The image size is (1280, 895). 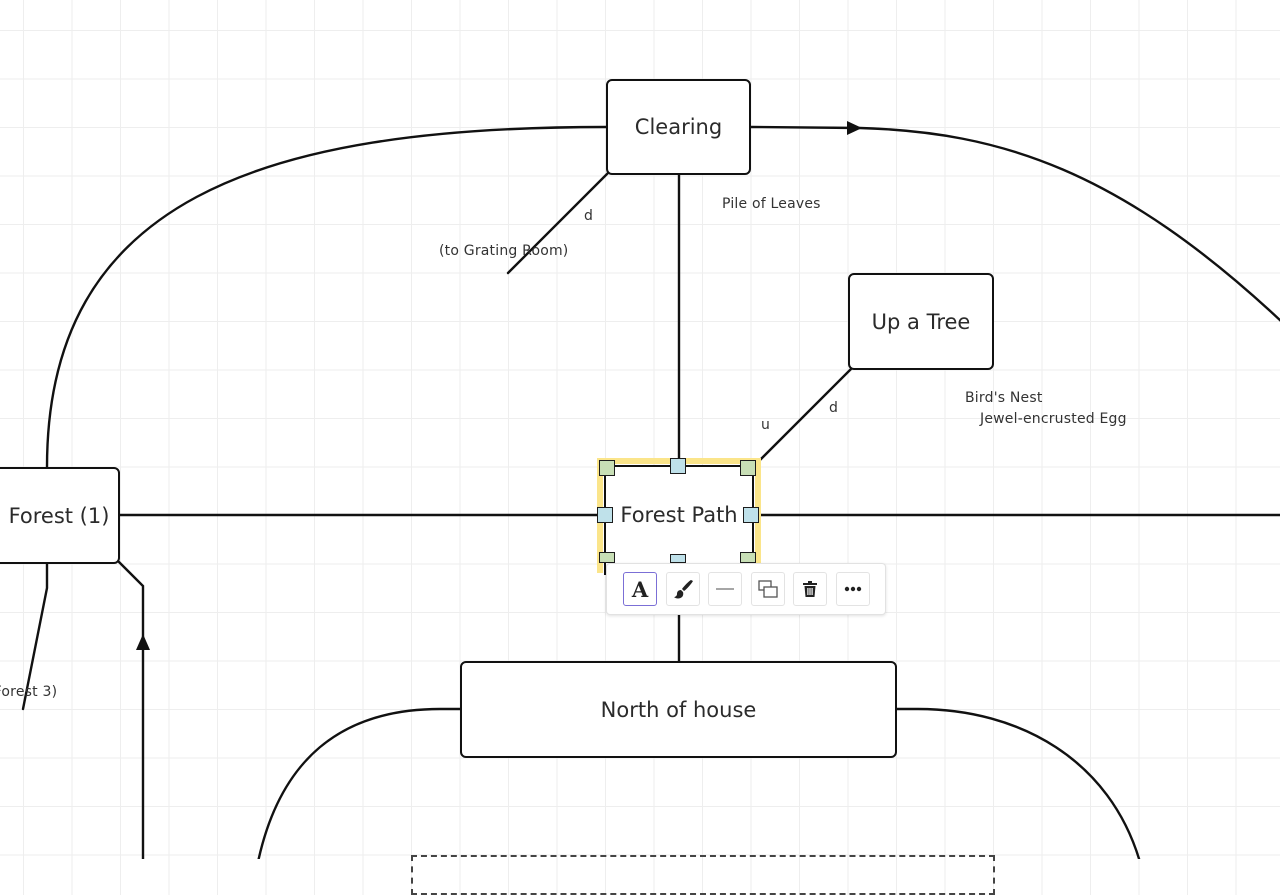 I want to click on room-label: Forest (1), so click(x=59, y=515).